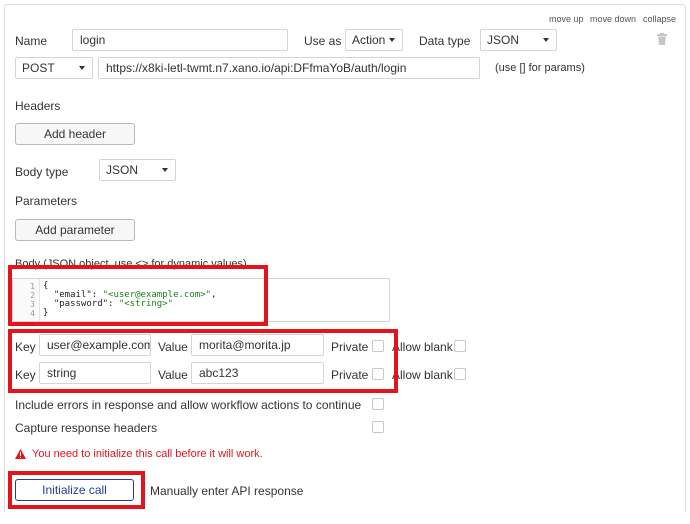 The image size is (690, 524). I want to click on method-select: POST, so click(54, 68).